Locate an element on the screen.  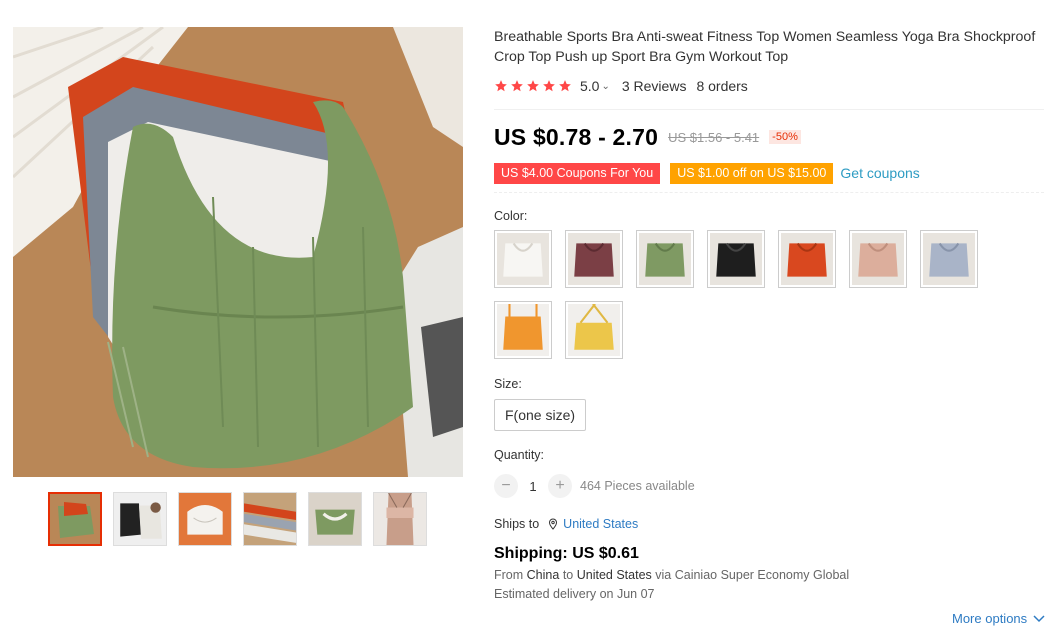
destination-country: United States is located at coordinates (614, 575).